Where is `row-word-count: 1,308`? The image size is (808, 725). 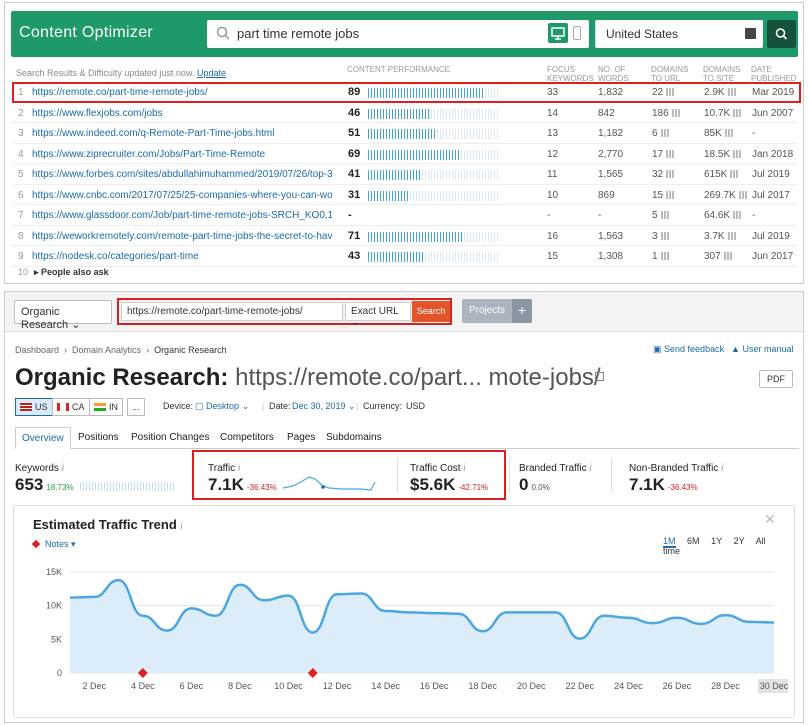 row-word-count: 1,308 is located at coordinates (611, 256).